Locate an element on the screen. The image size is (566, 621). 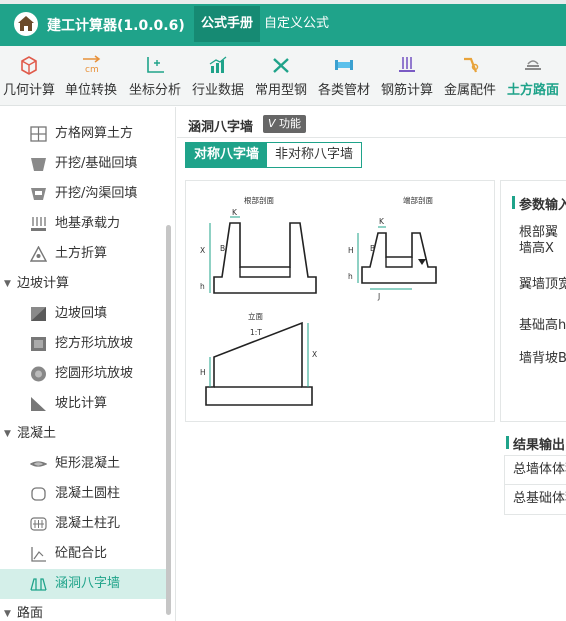
tool-rebar: 钢筋计算 is located at coordinates (407, 76).